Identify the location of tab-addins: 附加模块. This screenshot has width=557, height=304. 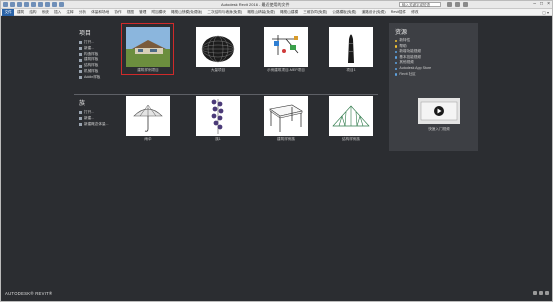
(159, 12).